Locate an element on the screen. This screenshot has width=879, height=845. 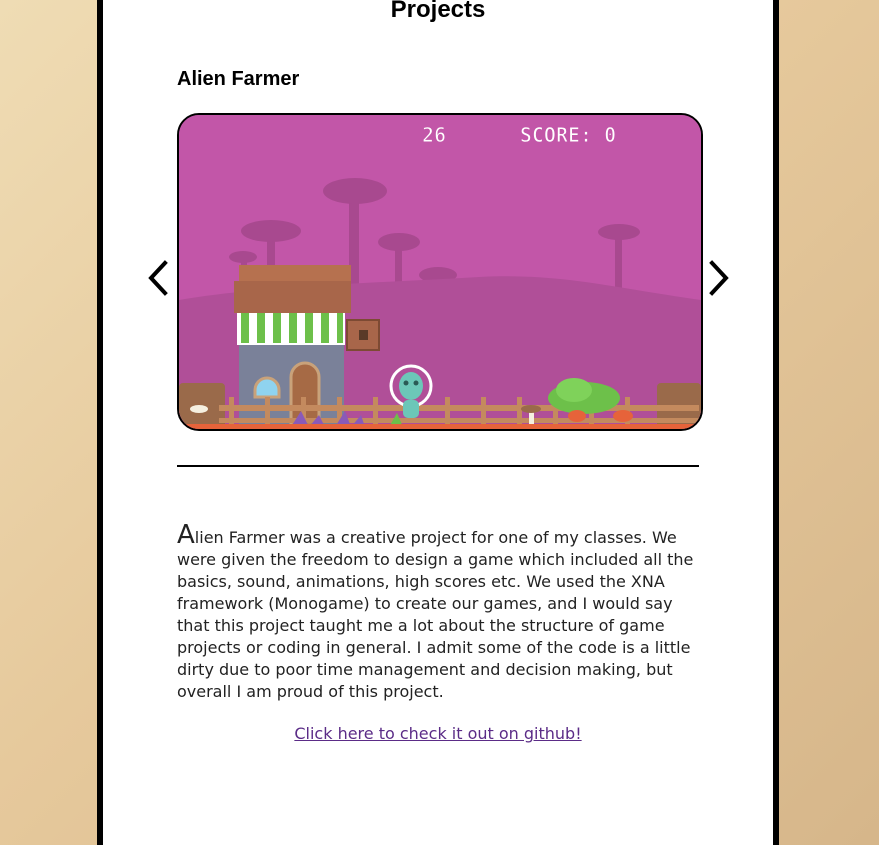
carousel-next-button is located at coordinates (719, 278).